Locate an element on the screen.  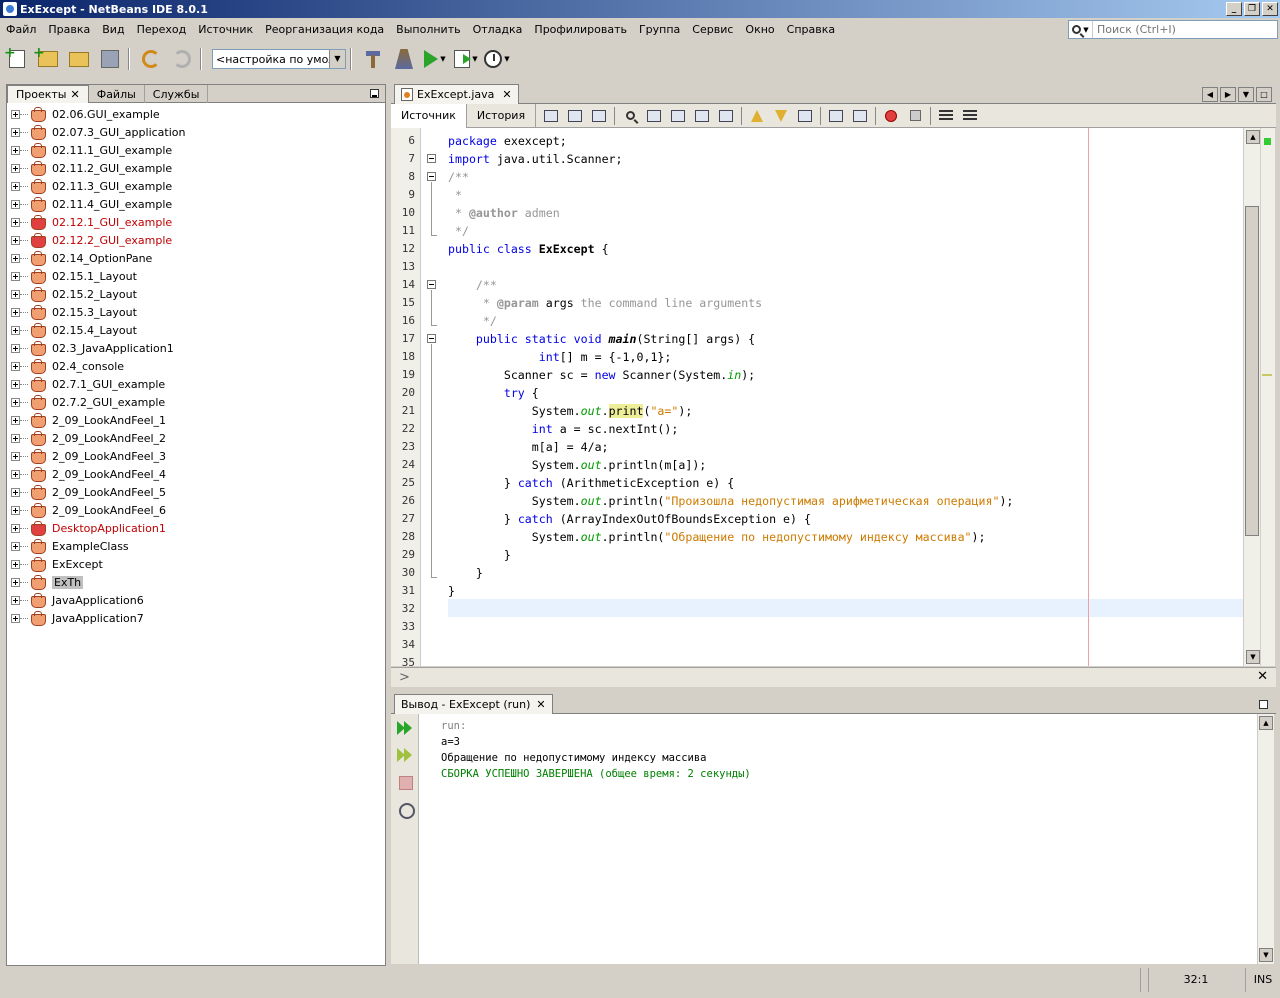
back-button is located at coordinates (575, 116).